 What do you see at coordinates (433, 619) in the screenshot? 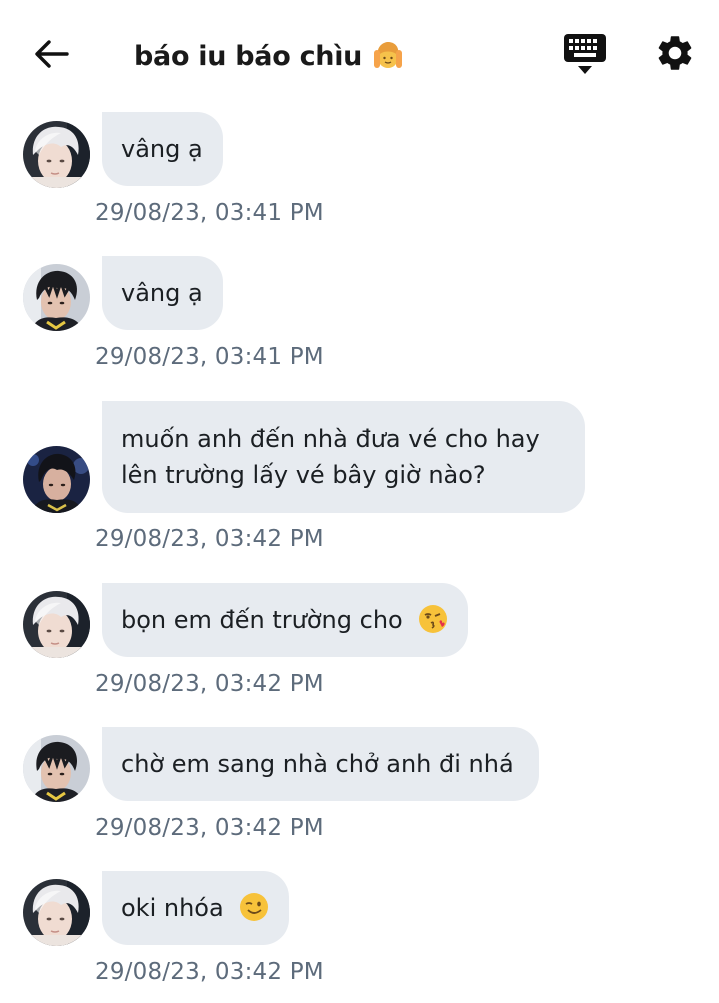
I see `face-blowing-kiss-emoji-icon` at bounding box center [433, 619].